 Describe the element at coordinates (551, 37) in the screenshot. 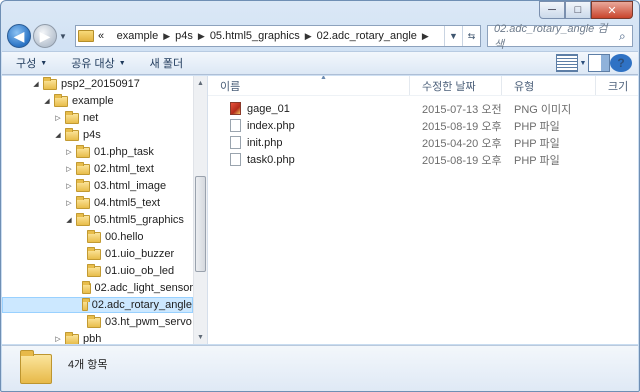

I see `search-placeholder: 02.adc_rotary_angle 검색` at that location.